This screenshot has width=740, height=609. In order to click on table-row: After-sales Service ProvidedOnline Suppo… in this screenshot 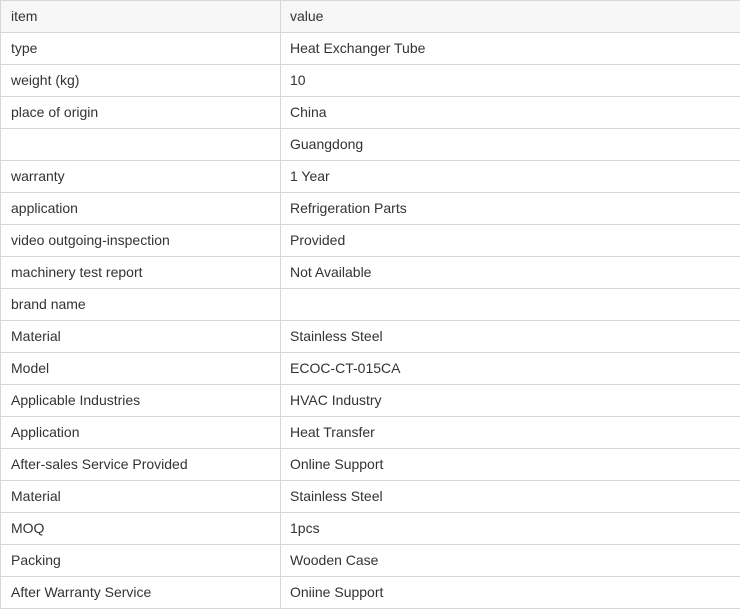, I will do `click(370, 465)`.